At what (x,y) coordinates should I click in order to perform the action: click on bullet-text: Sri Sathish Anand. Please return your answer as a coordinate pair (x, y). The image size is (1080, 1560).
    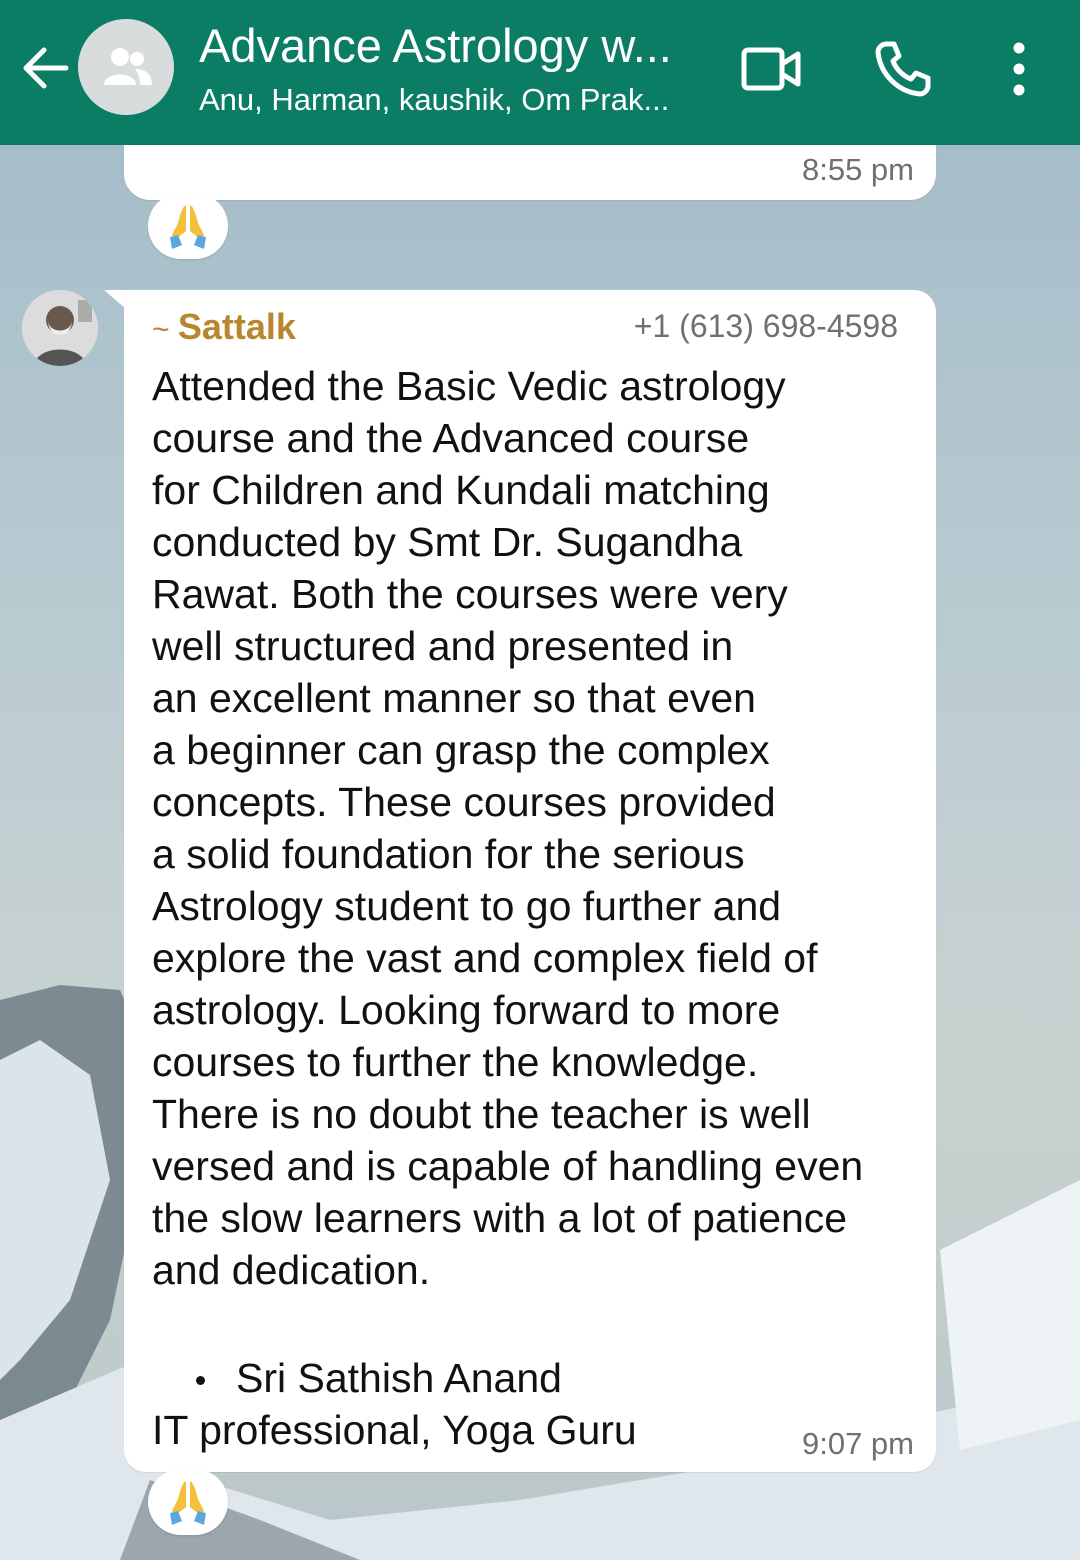
    Looking at the image, I should click on (399, 1378).